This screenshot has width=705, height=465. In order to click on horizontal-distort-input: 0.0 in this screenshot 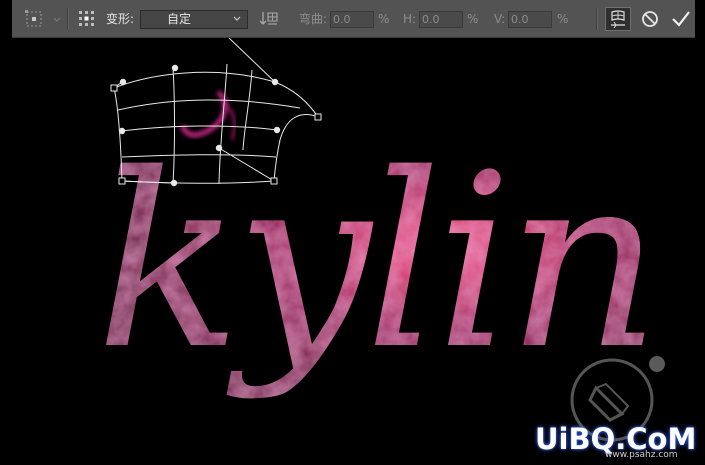, I will do `click(441, 19)`.